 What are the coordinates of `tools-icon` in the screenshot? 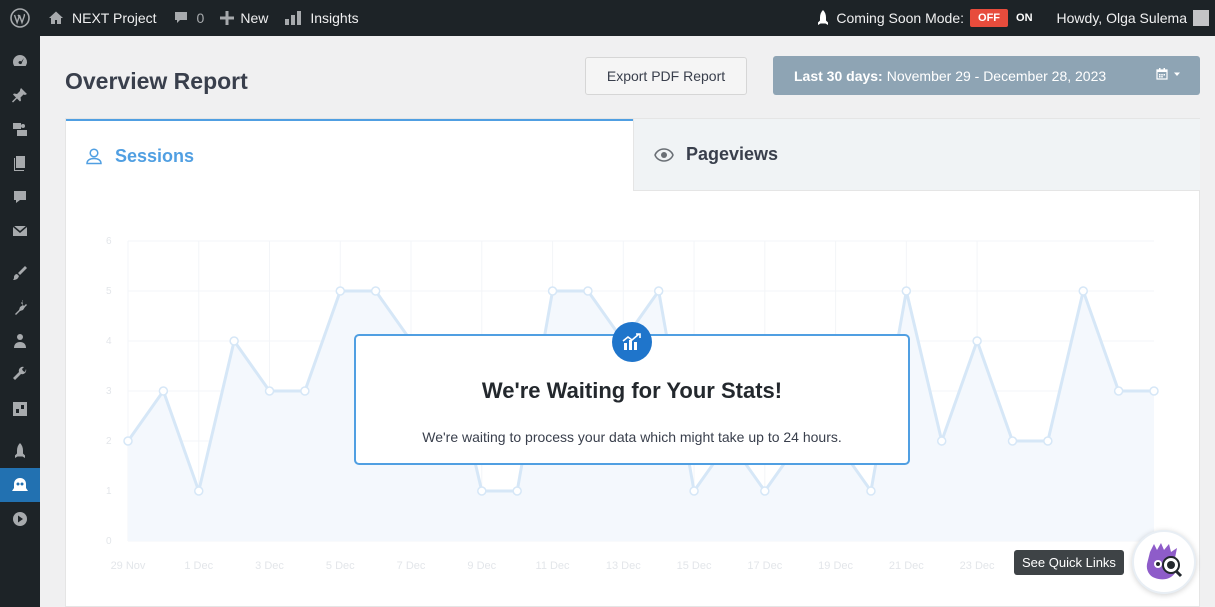 It's located at (20, 375).